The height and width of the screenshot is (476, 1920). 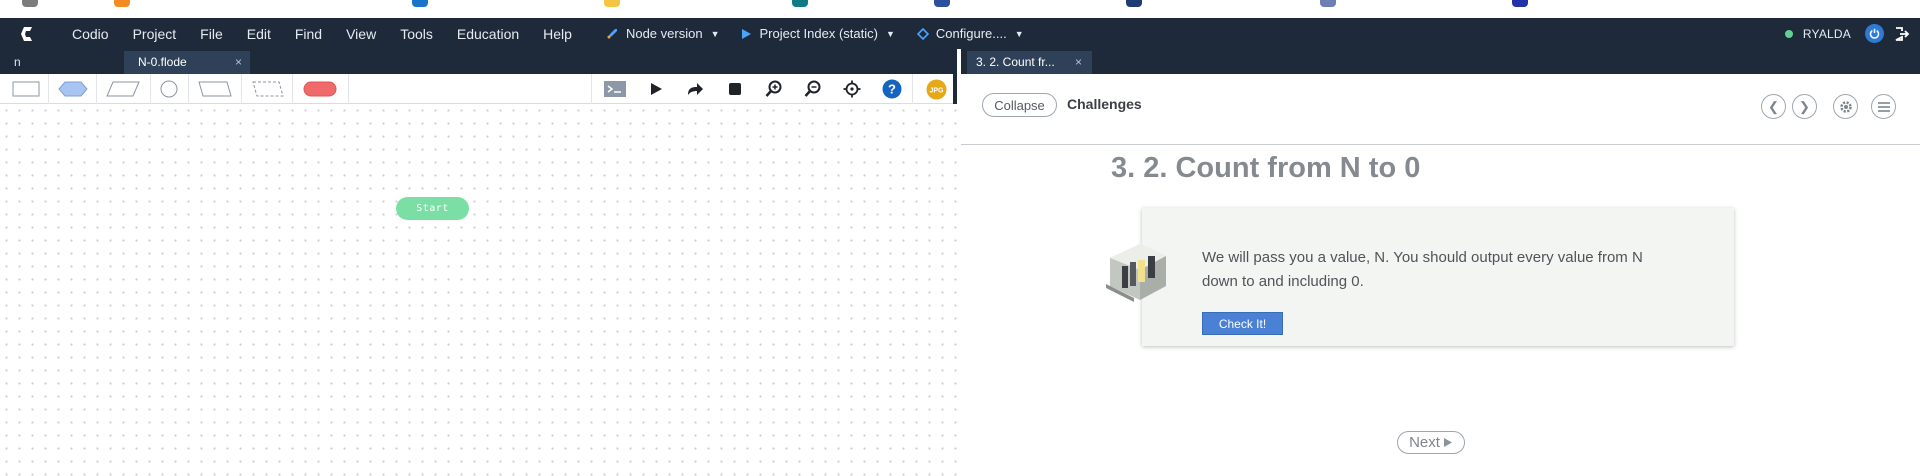 What do you see at coordinates (259, 34) in the screenshot?
I see `menu-edit: Edit` at bounding box center [259, 34].